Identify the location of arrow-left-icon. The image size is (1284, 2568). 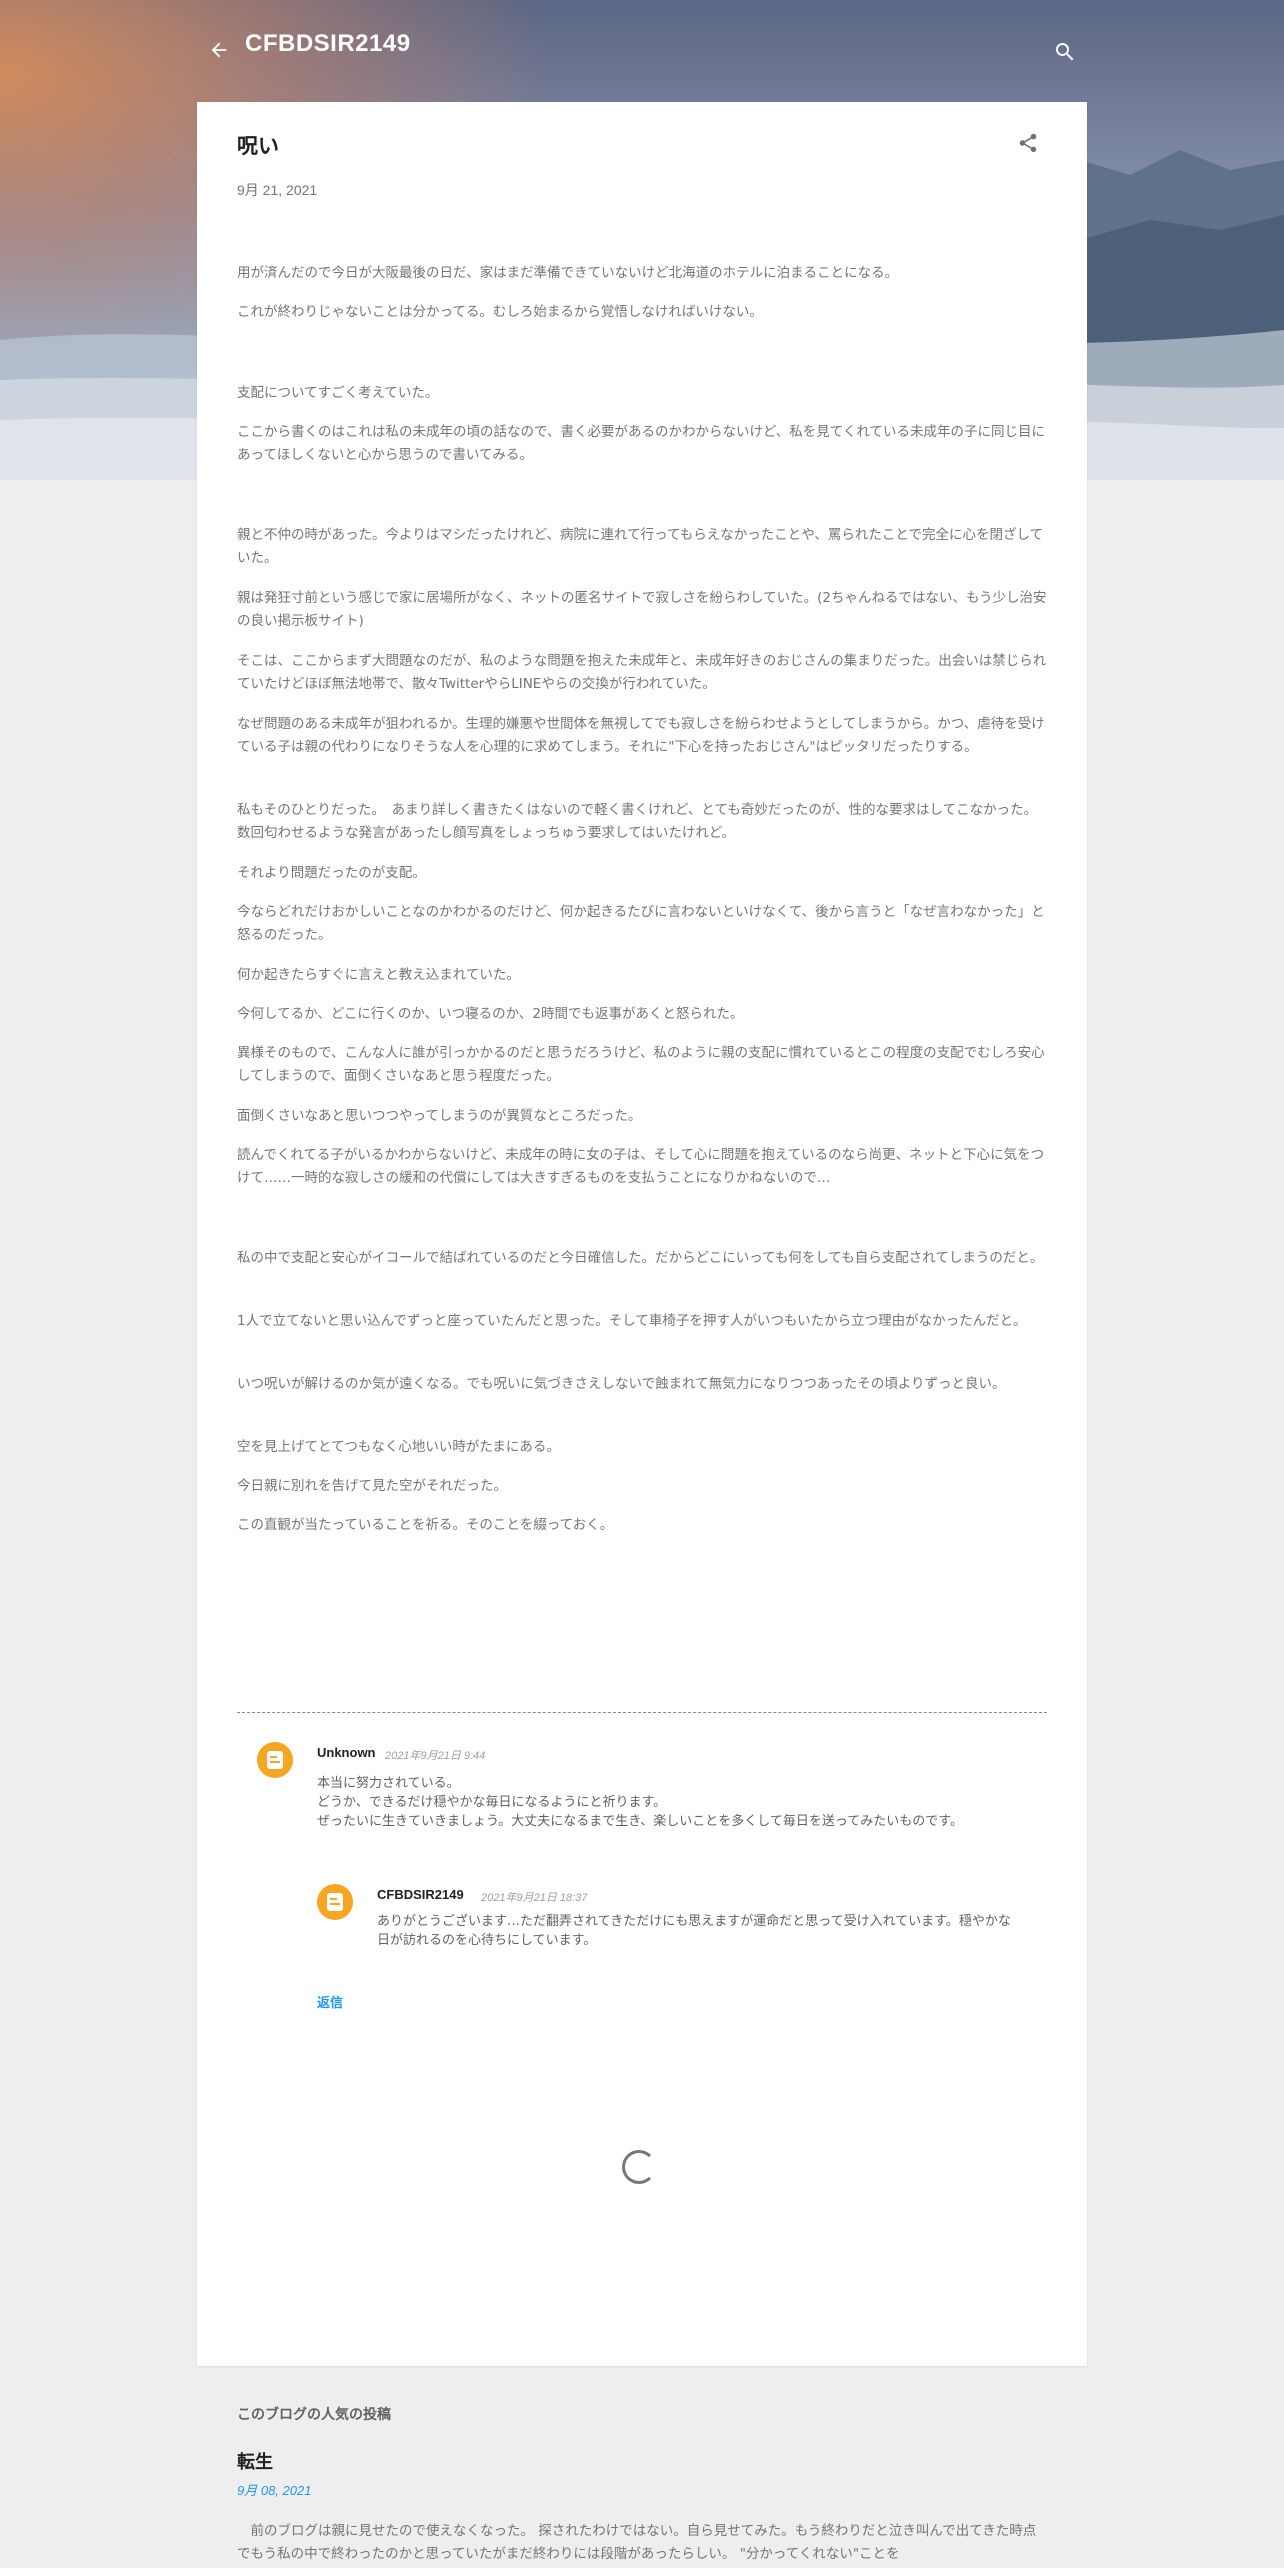
(219, 50).